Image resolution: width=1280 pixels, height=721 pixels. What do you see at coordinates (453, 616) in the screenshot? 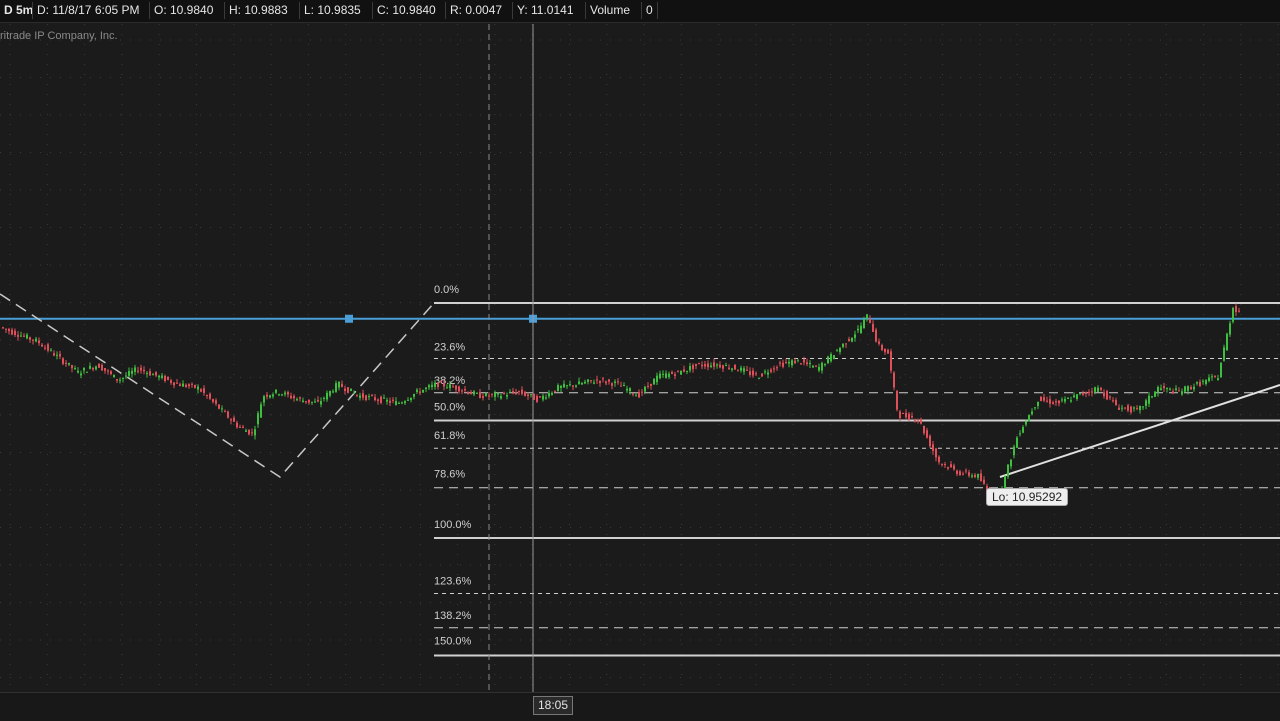
I see `fib-level-label: 138.2%` at bounding box center [453, 616].